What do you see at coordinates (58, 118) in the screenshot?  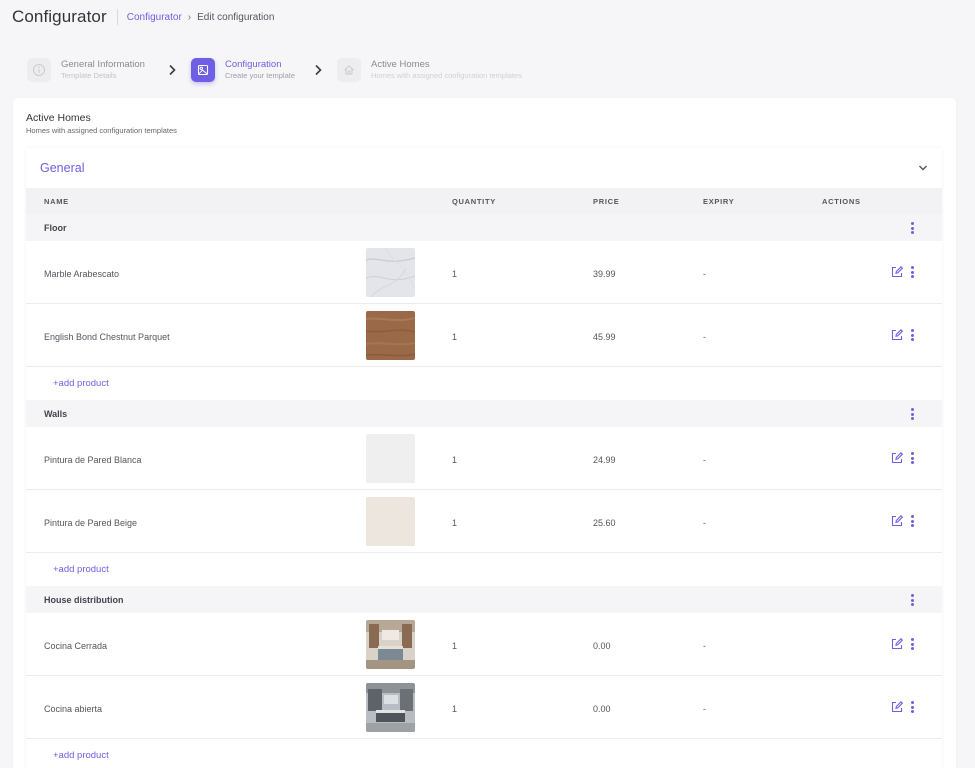 I see `card-title: Active Homes` at bounding box center [58, 118].